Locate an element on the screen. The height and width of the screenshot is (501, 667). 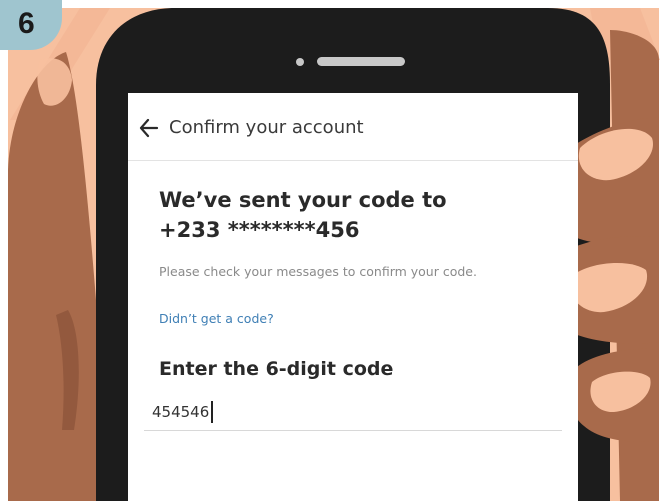
verification-code-input: 454546 is located at coordinates (353, 414).